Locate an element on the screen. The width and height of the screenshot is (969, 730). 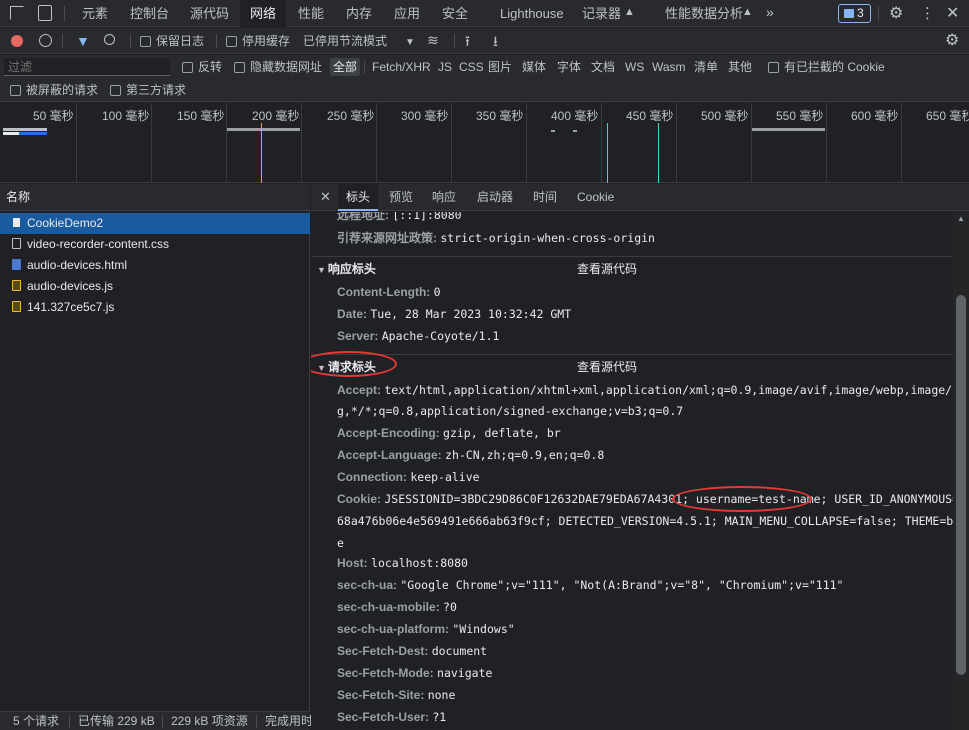
scroll-up-arrow-icon: ▲ is located at coordinates (961, 218).